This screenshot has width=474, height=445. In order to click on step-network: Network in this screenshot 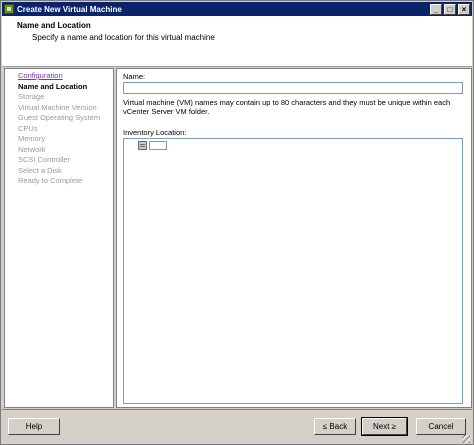, I will do `click(32, 149)`.